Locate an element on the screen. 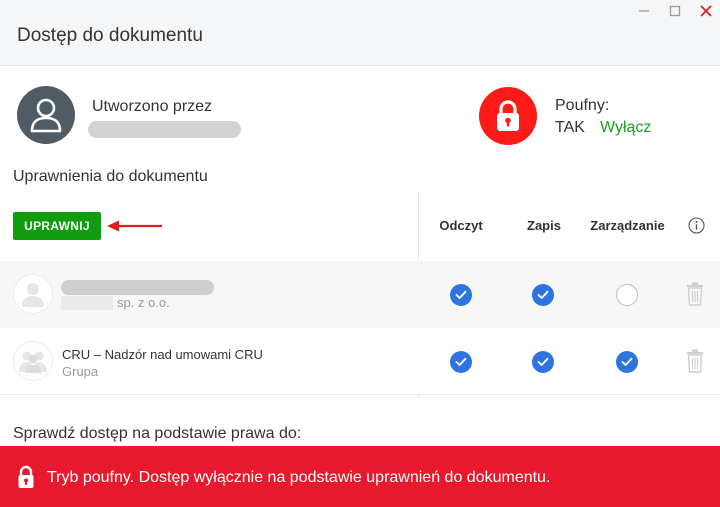 The image size is (720, 507). permissions-section-title: Uprawnienia do dokumentu is located at coordinates (110, 176).